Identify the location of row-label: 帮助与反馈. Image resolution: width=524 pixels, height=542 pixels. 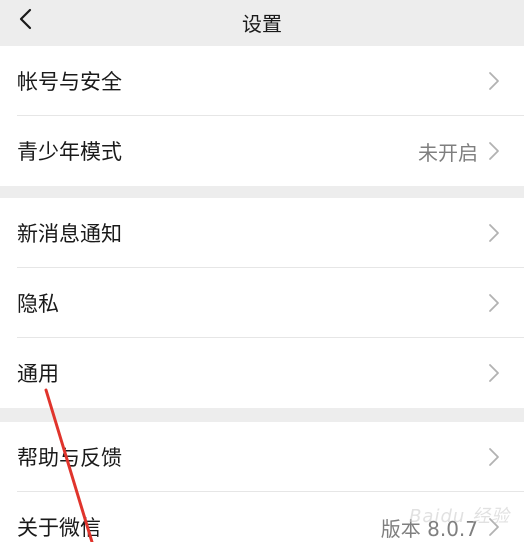
(69, 458).